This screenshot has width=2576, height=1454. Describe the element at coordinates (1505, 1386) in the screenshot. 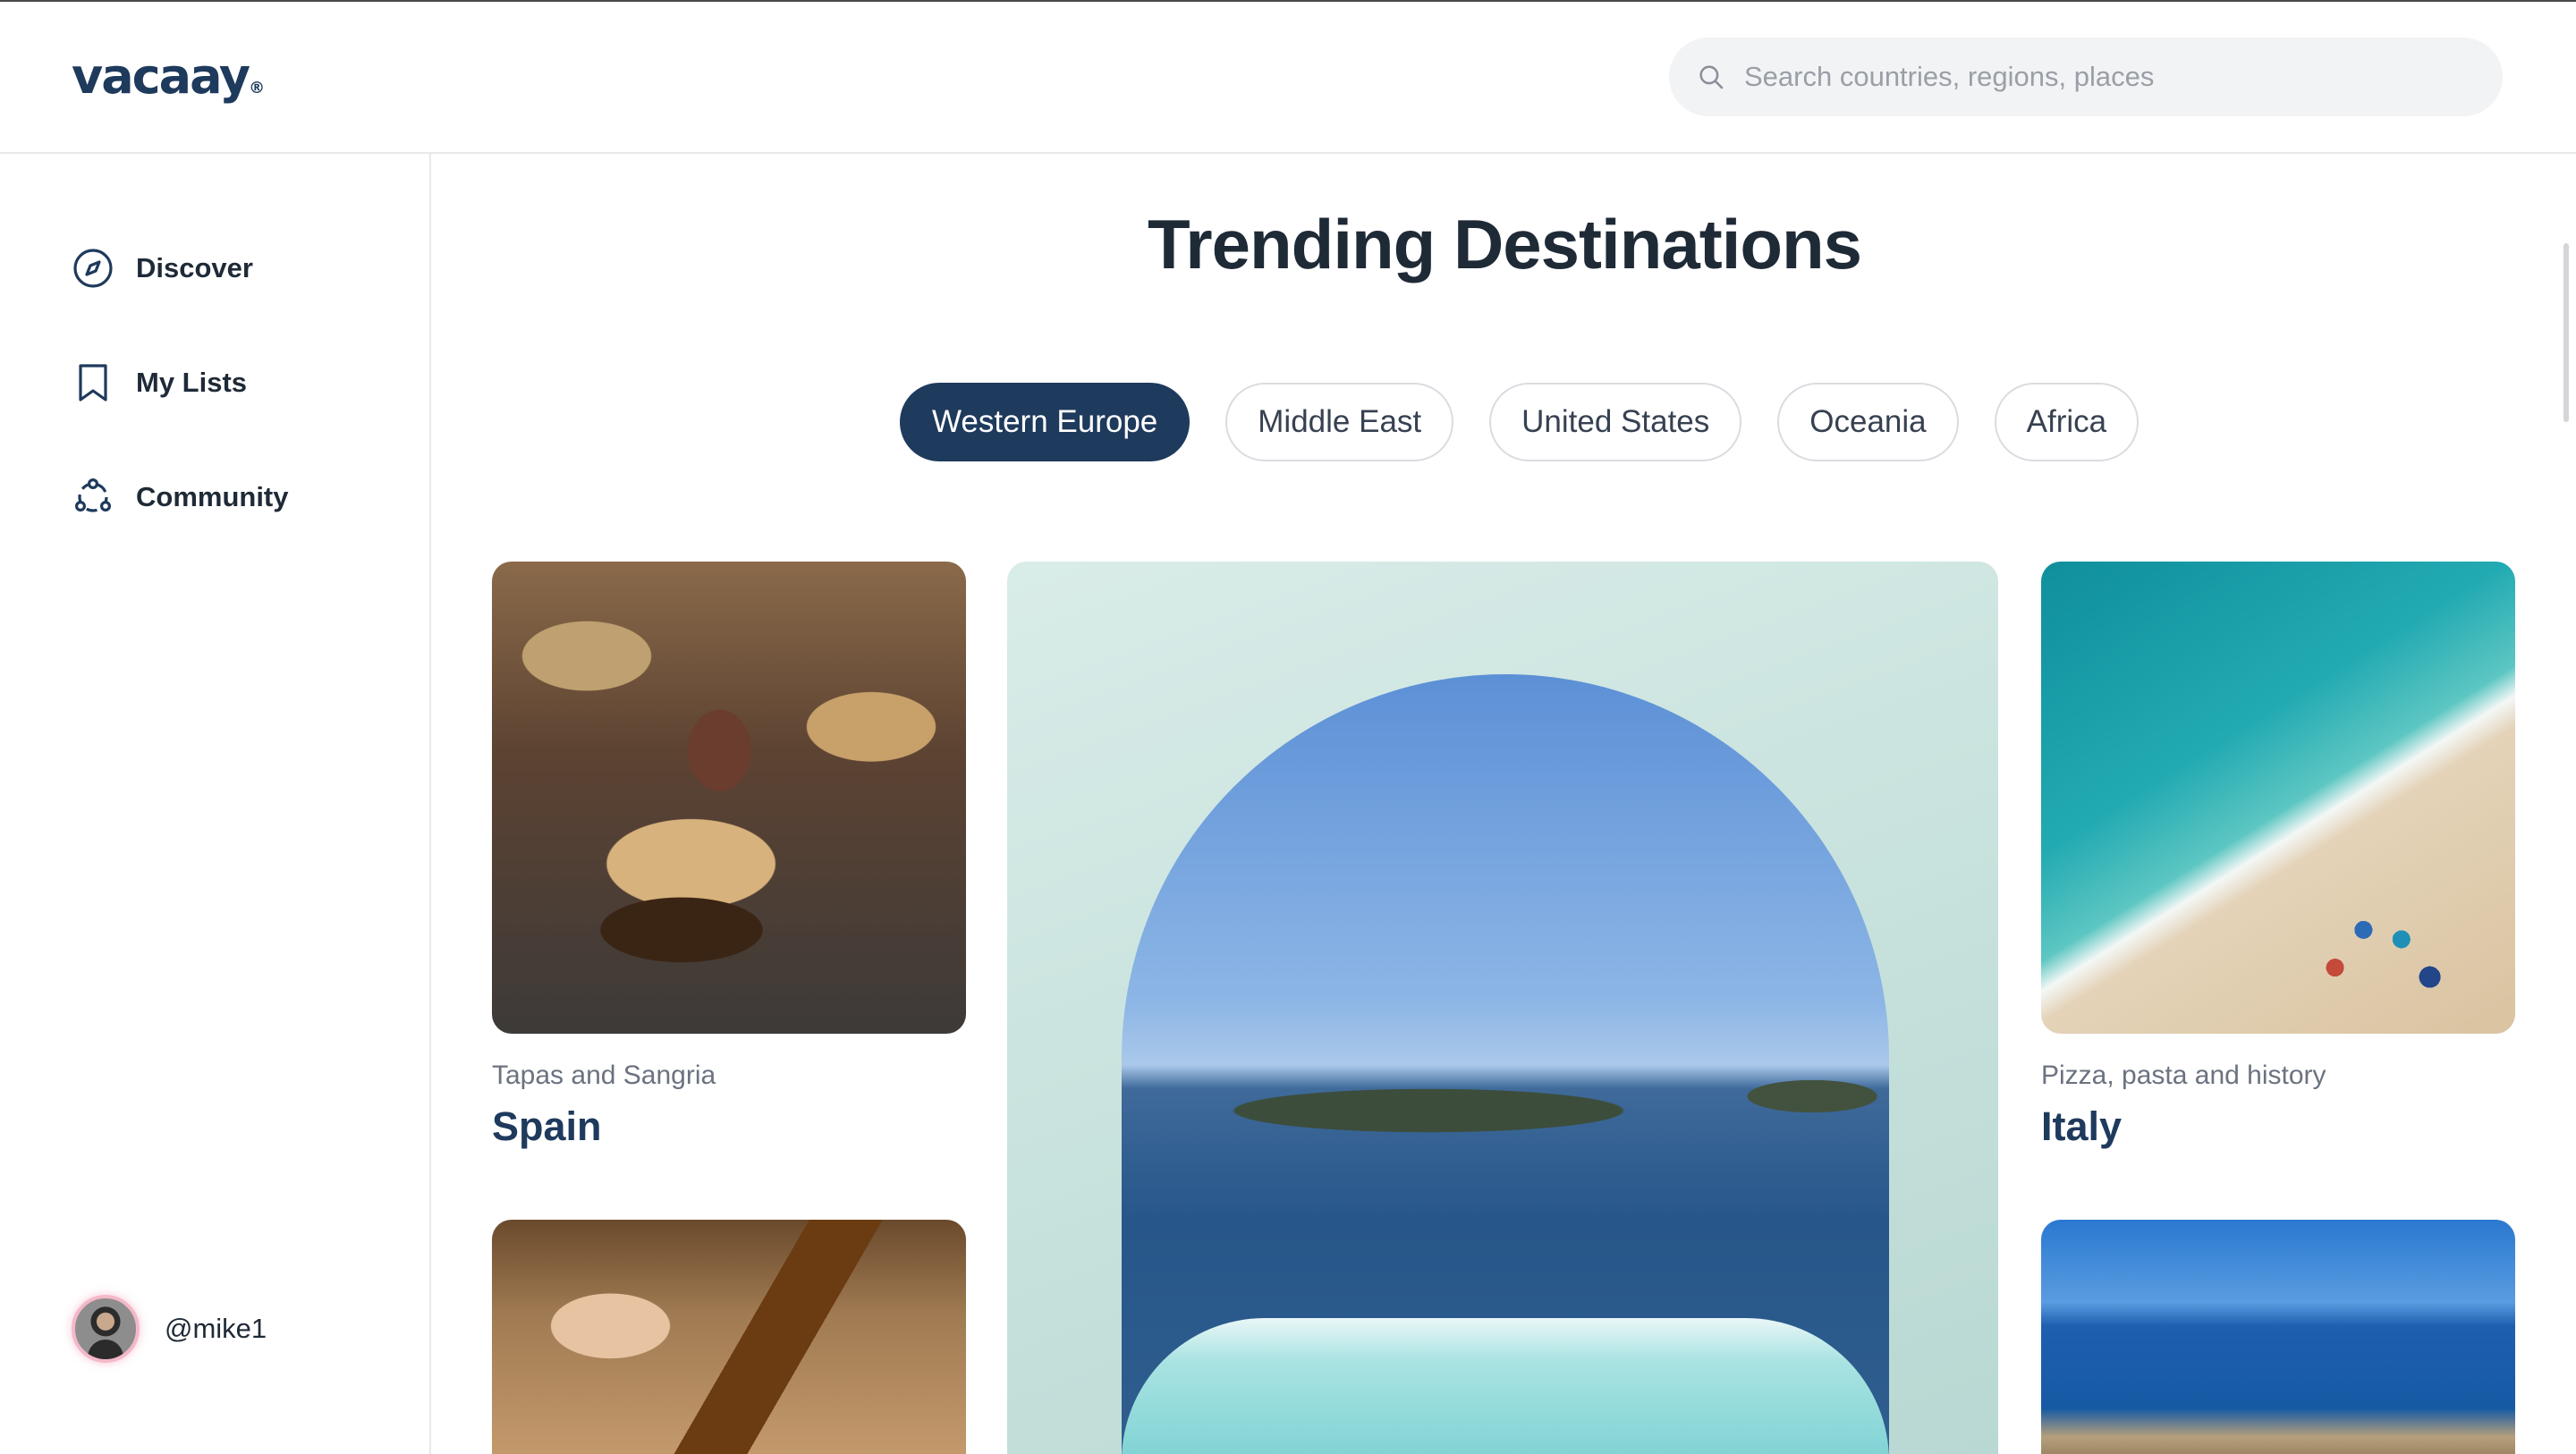

I see `pool` at that location.